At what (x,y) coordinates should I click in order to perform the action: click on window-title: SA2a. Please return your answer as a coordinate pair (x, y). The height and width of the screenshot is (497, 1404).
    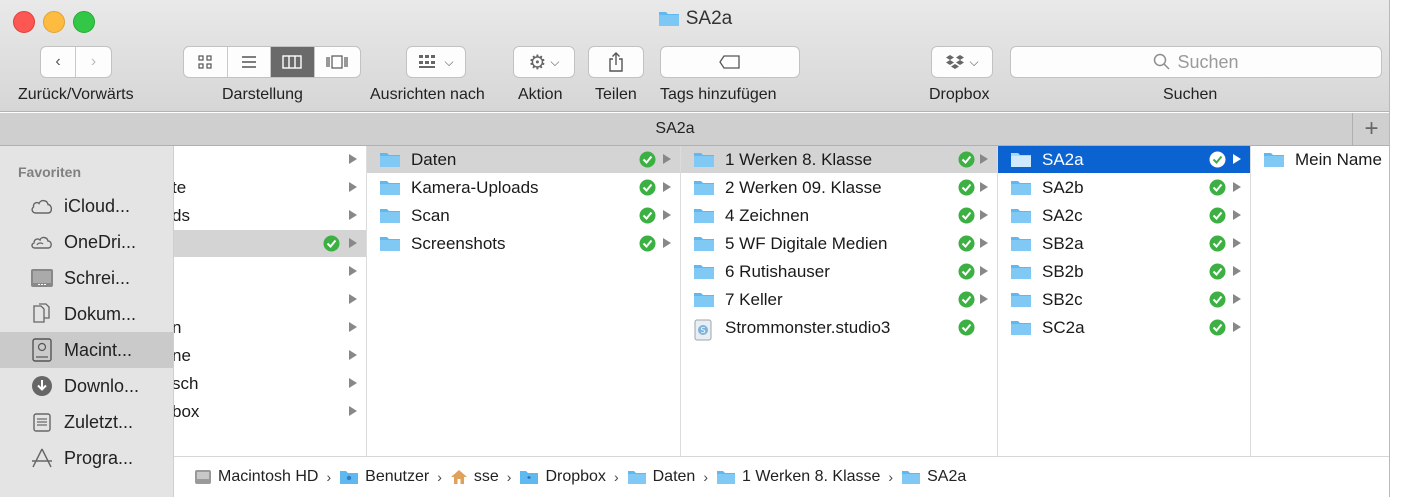
    Looking at the image, I should click on (694, 20).